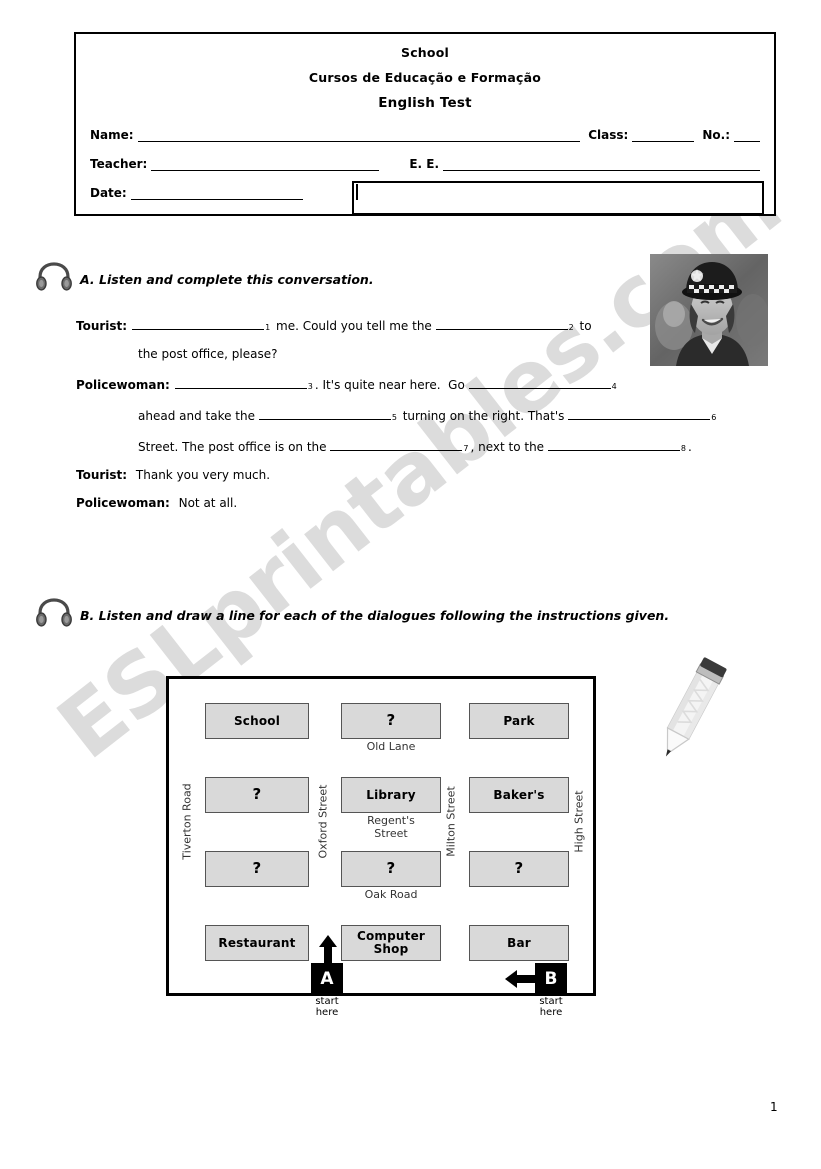 The width and height of the screenshot is (821, 1169). What do you see at coordinates (558, 198) in the screenshot?
I see `grade-box` at bounding box center [558, 198].